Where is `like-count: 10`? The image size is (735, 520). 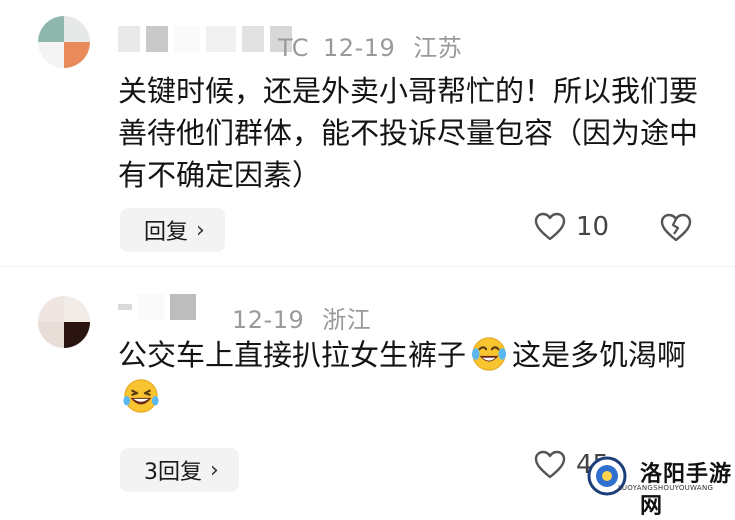 like-count: 10 is located at coordinates (593, 227).